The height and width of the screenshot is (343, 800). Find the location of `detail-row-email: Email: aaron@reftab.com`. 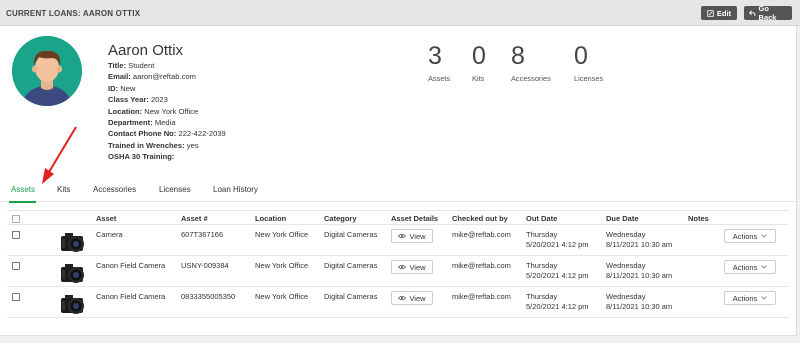

detail-row-email: Email: aaron@reftab.com is located at coordinates (167, 77).